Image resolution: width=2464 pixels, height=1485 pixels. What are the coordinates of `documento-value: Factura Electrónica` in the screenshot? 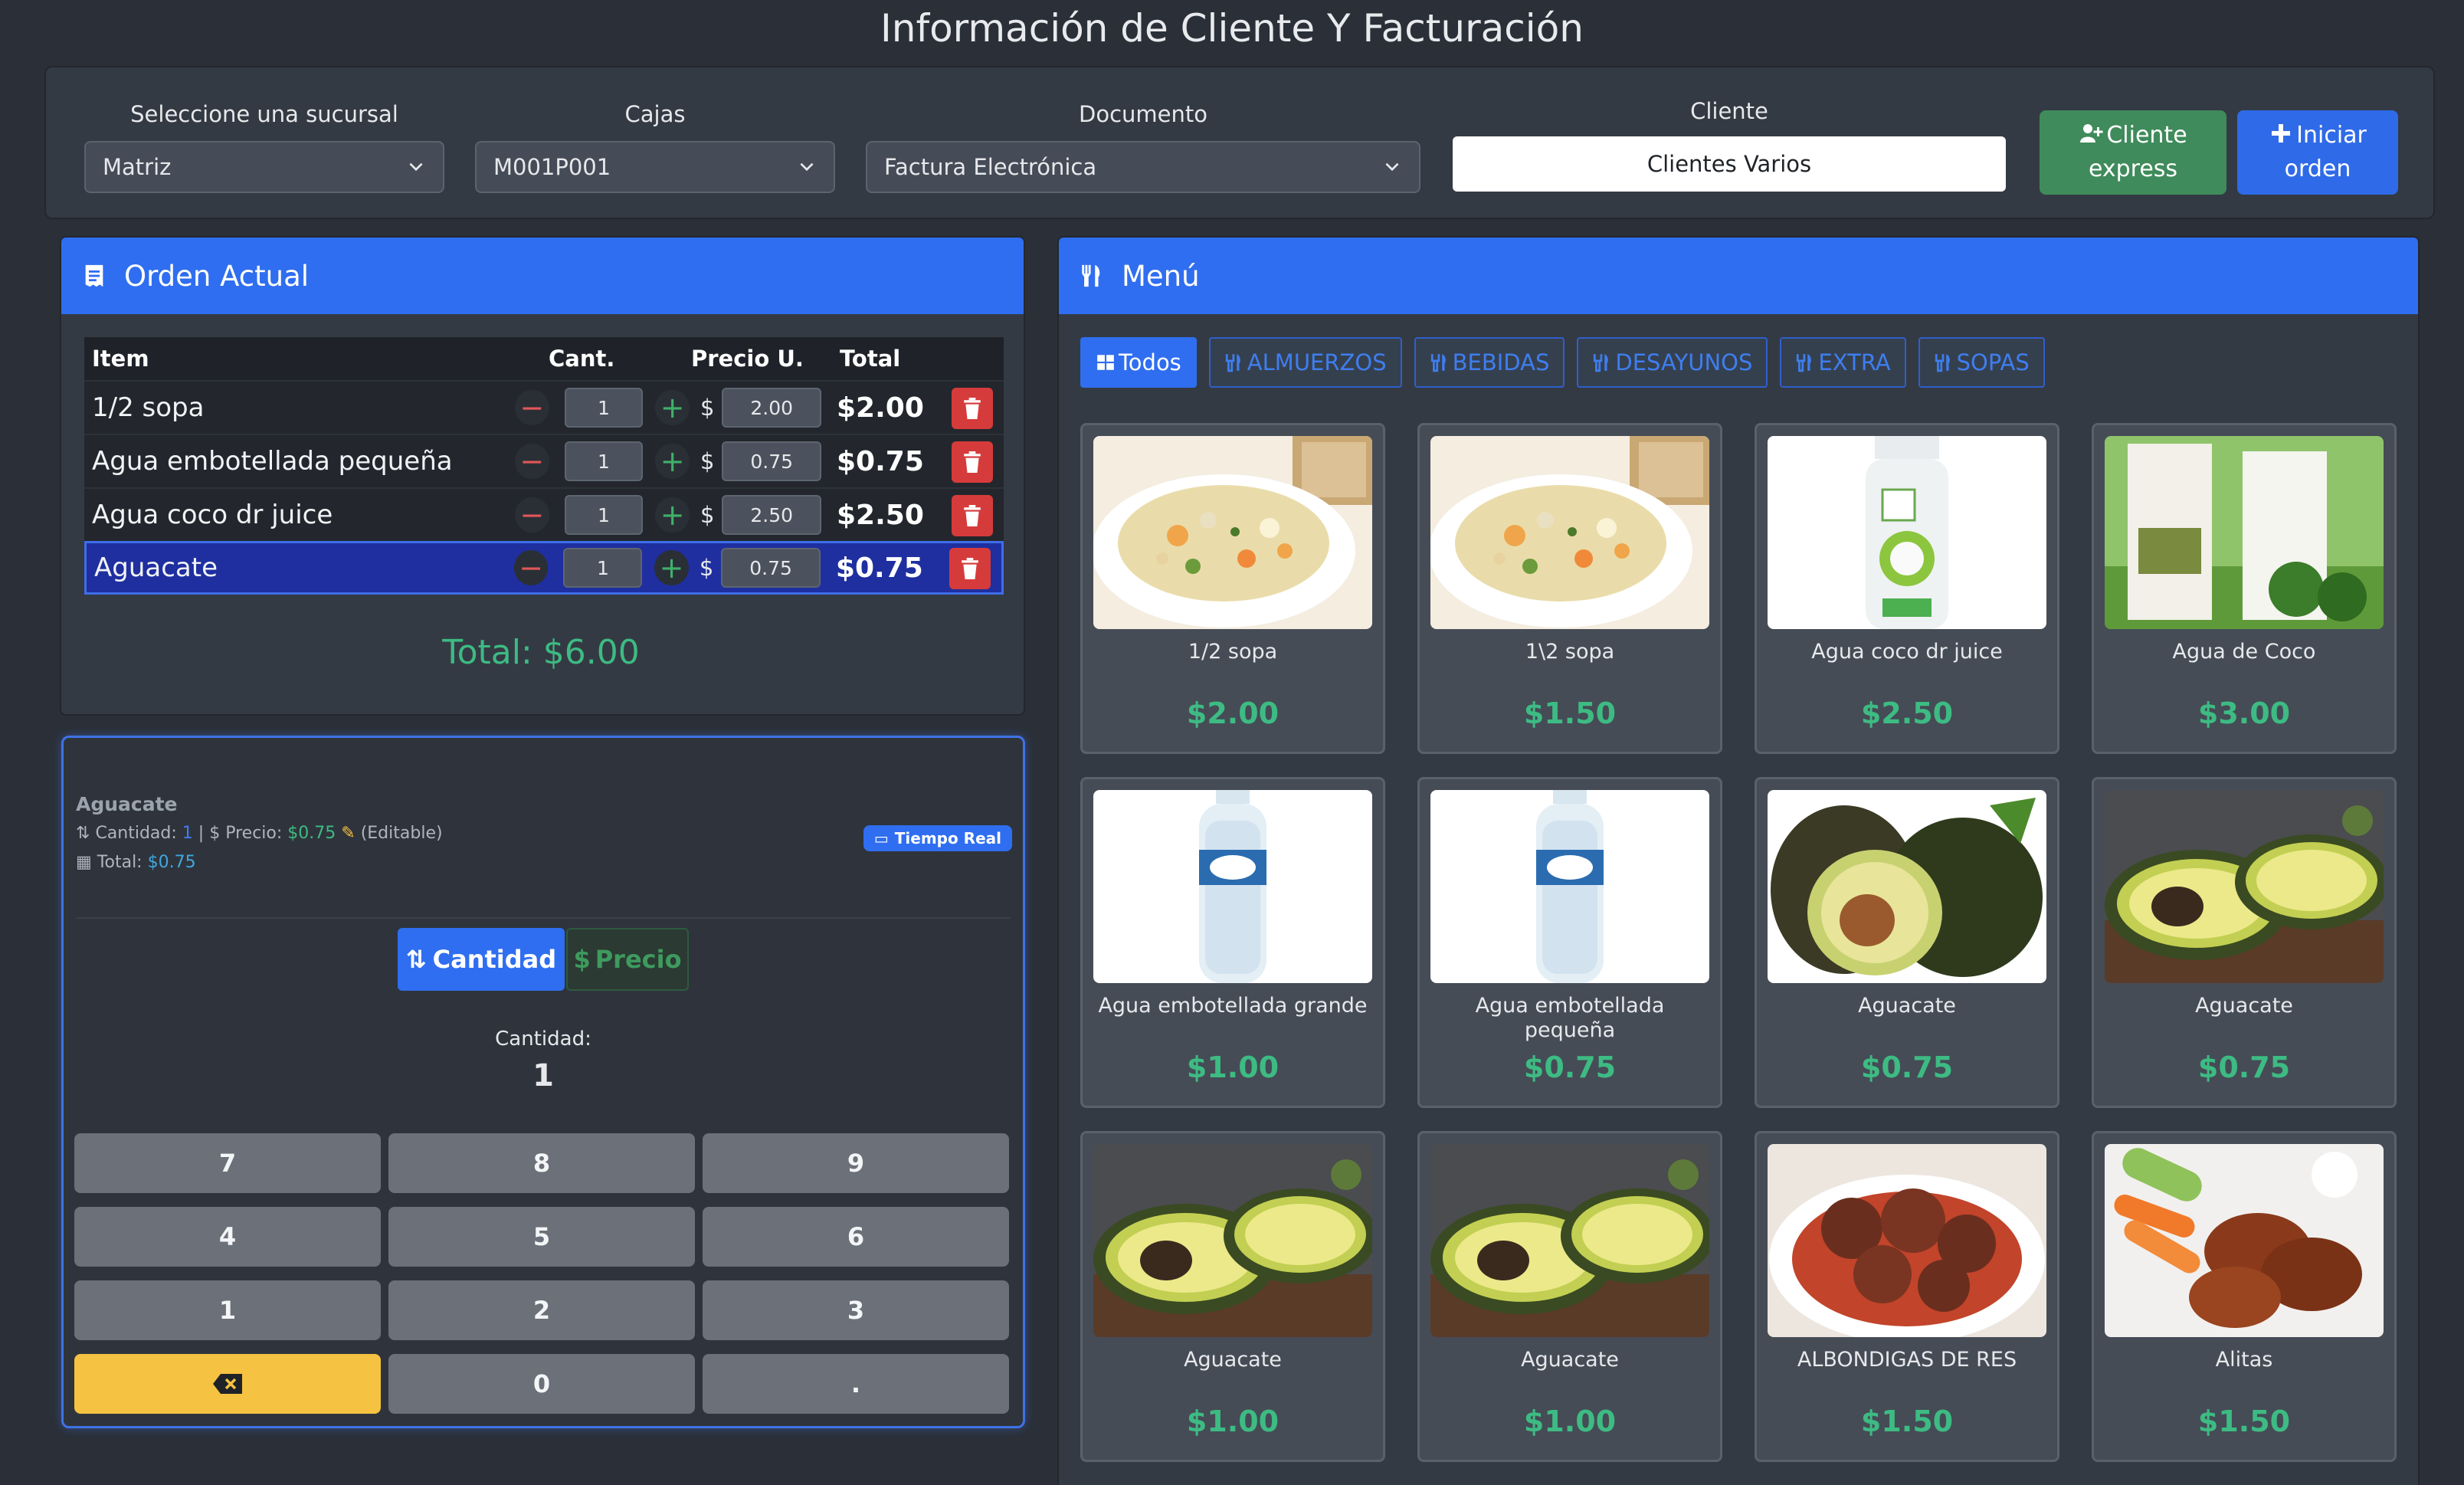 It's located at (990, 167).